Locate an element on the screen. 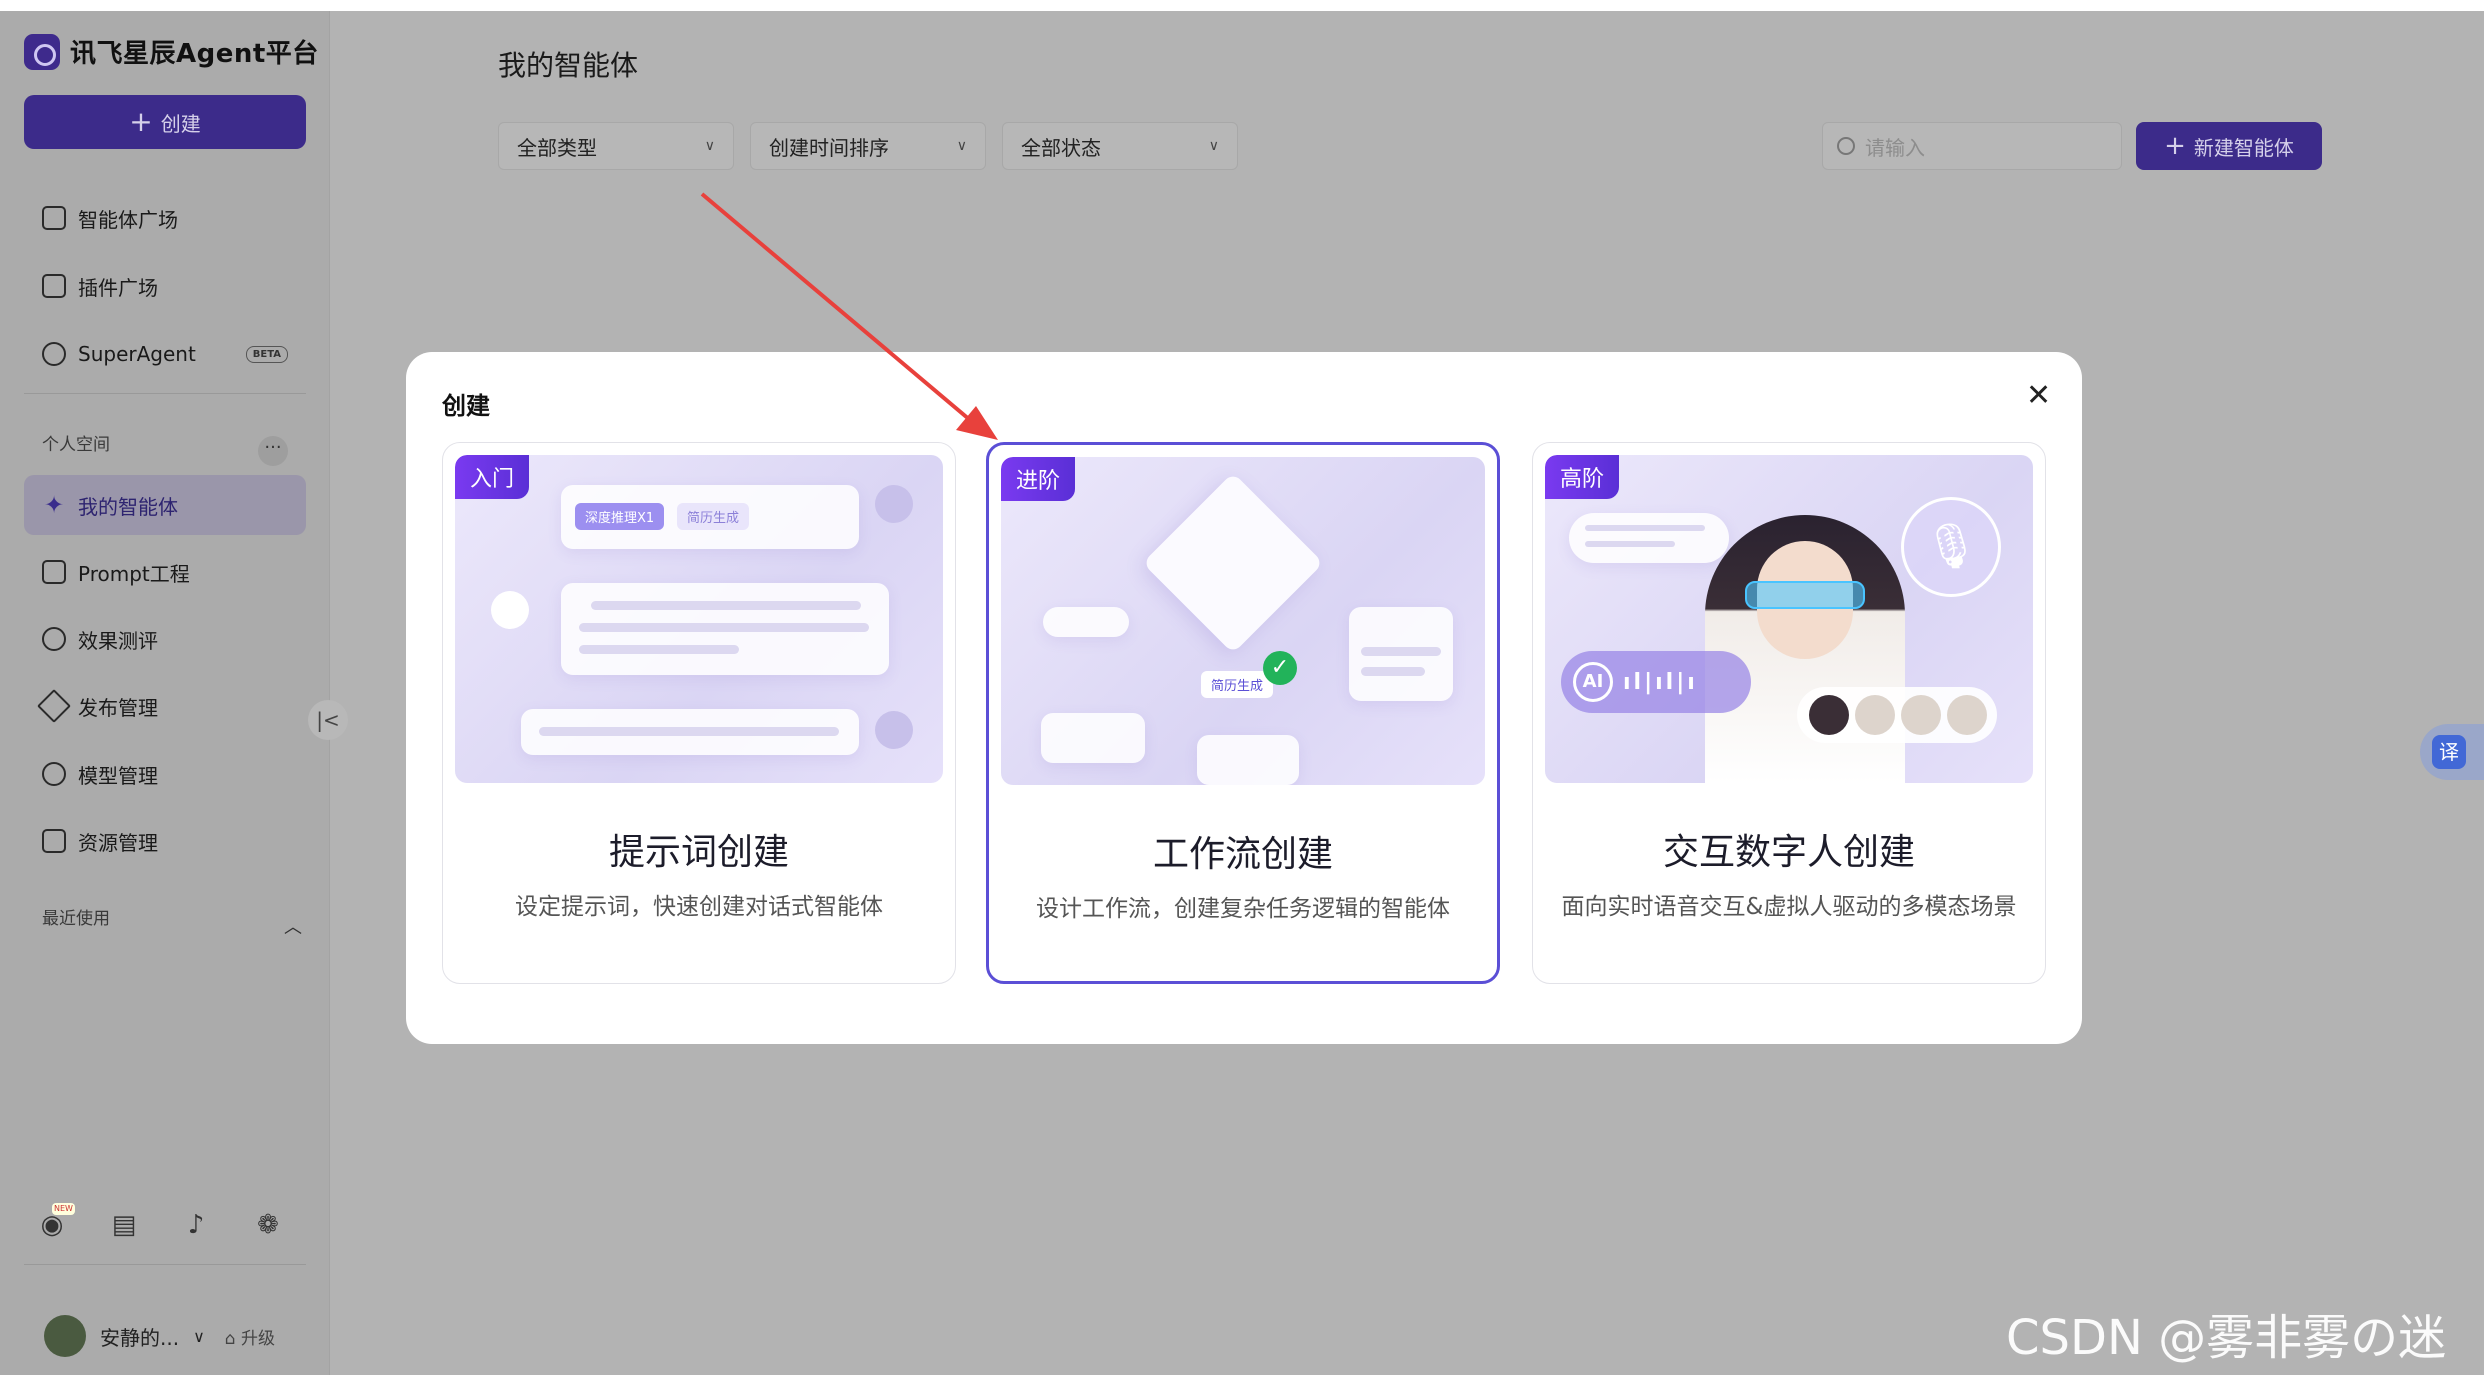 This screenshot has width=2484, height=1375. user-profile: 安静的... ∨ ⌂ 升级 is located at coordinates (159, 1336).